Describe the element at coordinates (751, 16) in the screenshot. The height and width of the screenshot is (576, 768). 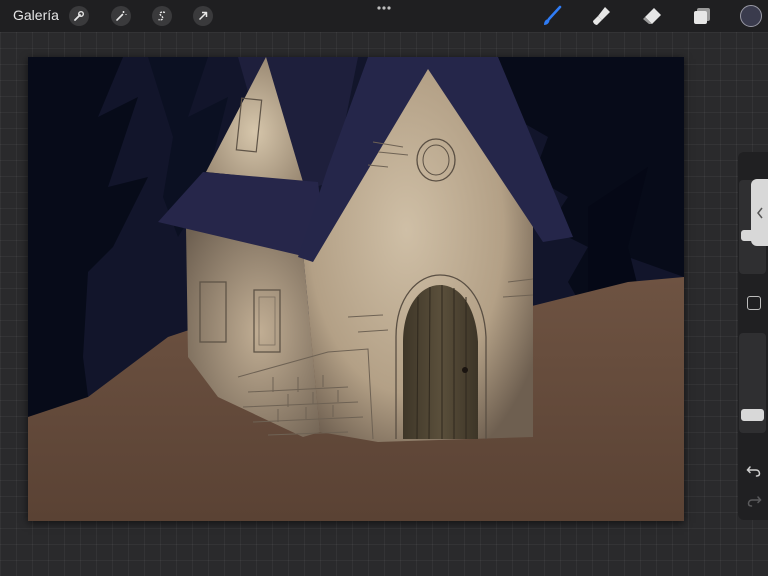
I see `color-picker-swatch` at that location.